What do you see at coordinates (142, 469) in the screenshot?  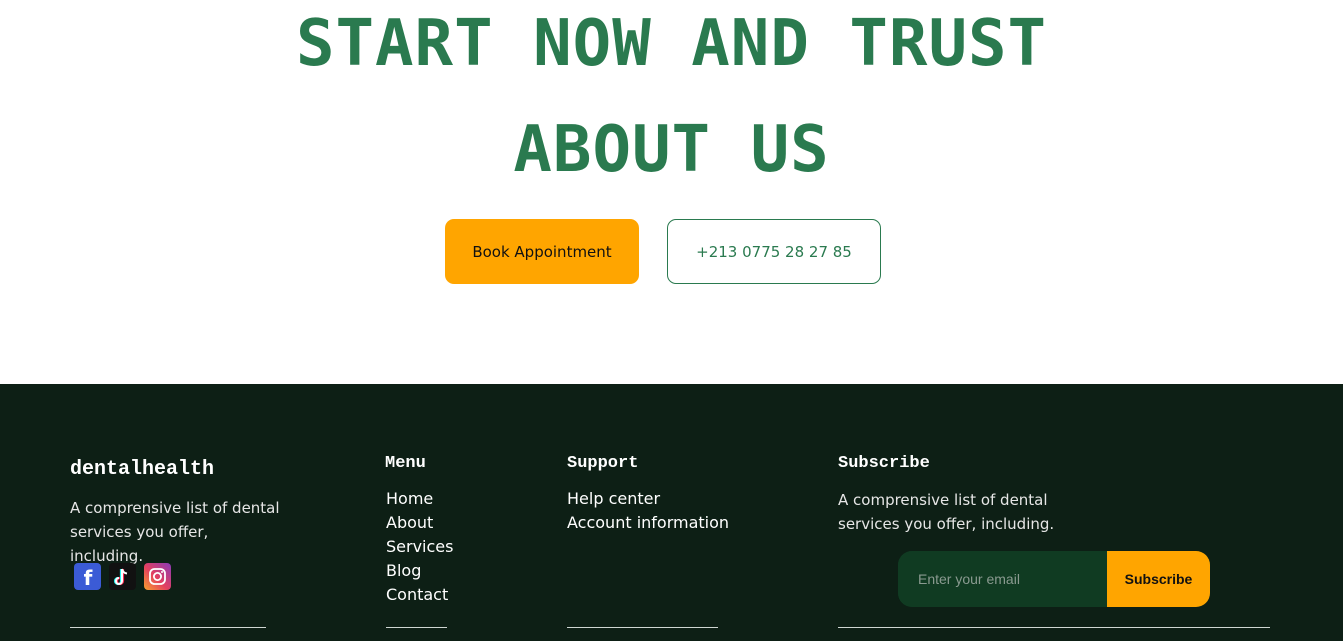 I see `footer-brand: dentalhealth` at bounding box center [142, 469].